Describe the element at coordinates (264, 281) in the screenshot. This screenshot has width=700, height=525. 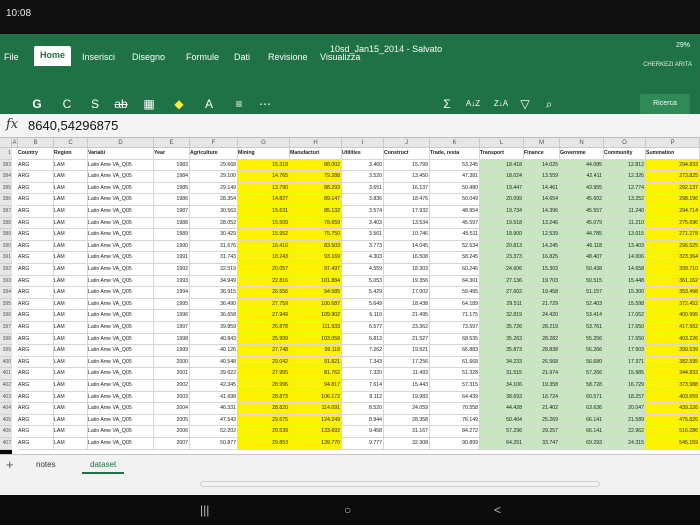
I see `table-cell: 22.816` at that location.